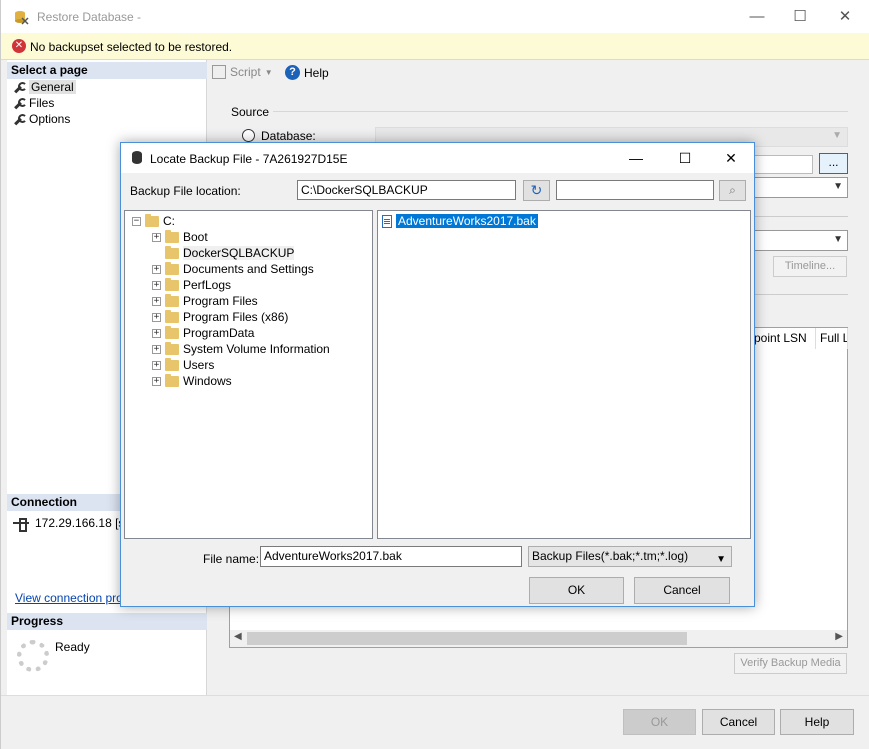  What do you see at coordinates (238, 636) in the screenshot?
I see `scroll-left-icon: ◀` at bounding box center [238, 636].